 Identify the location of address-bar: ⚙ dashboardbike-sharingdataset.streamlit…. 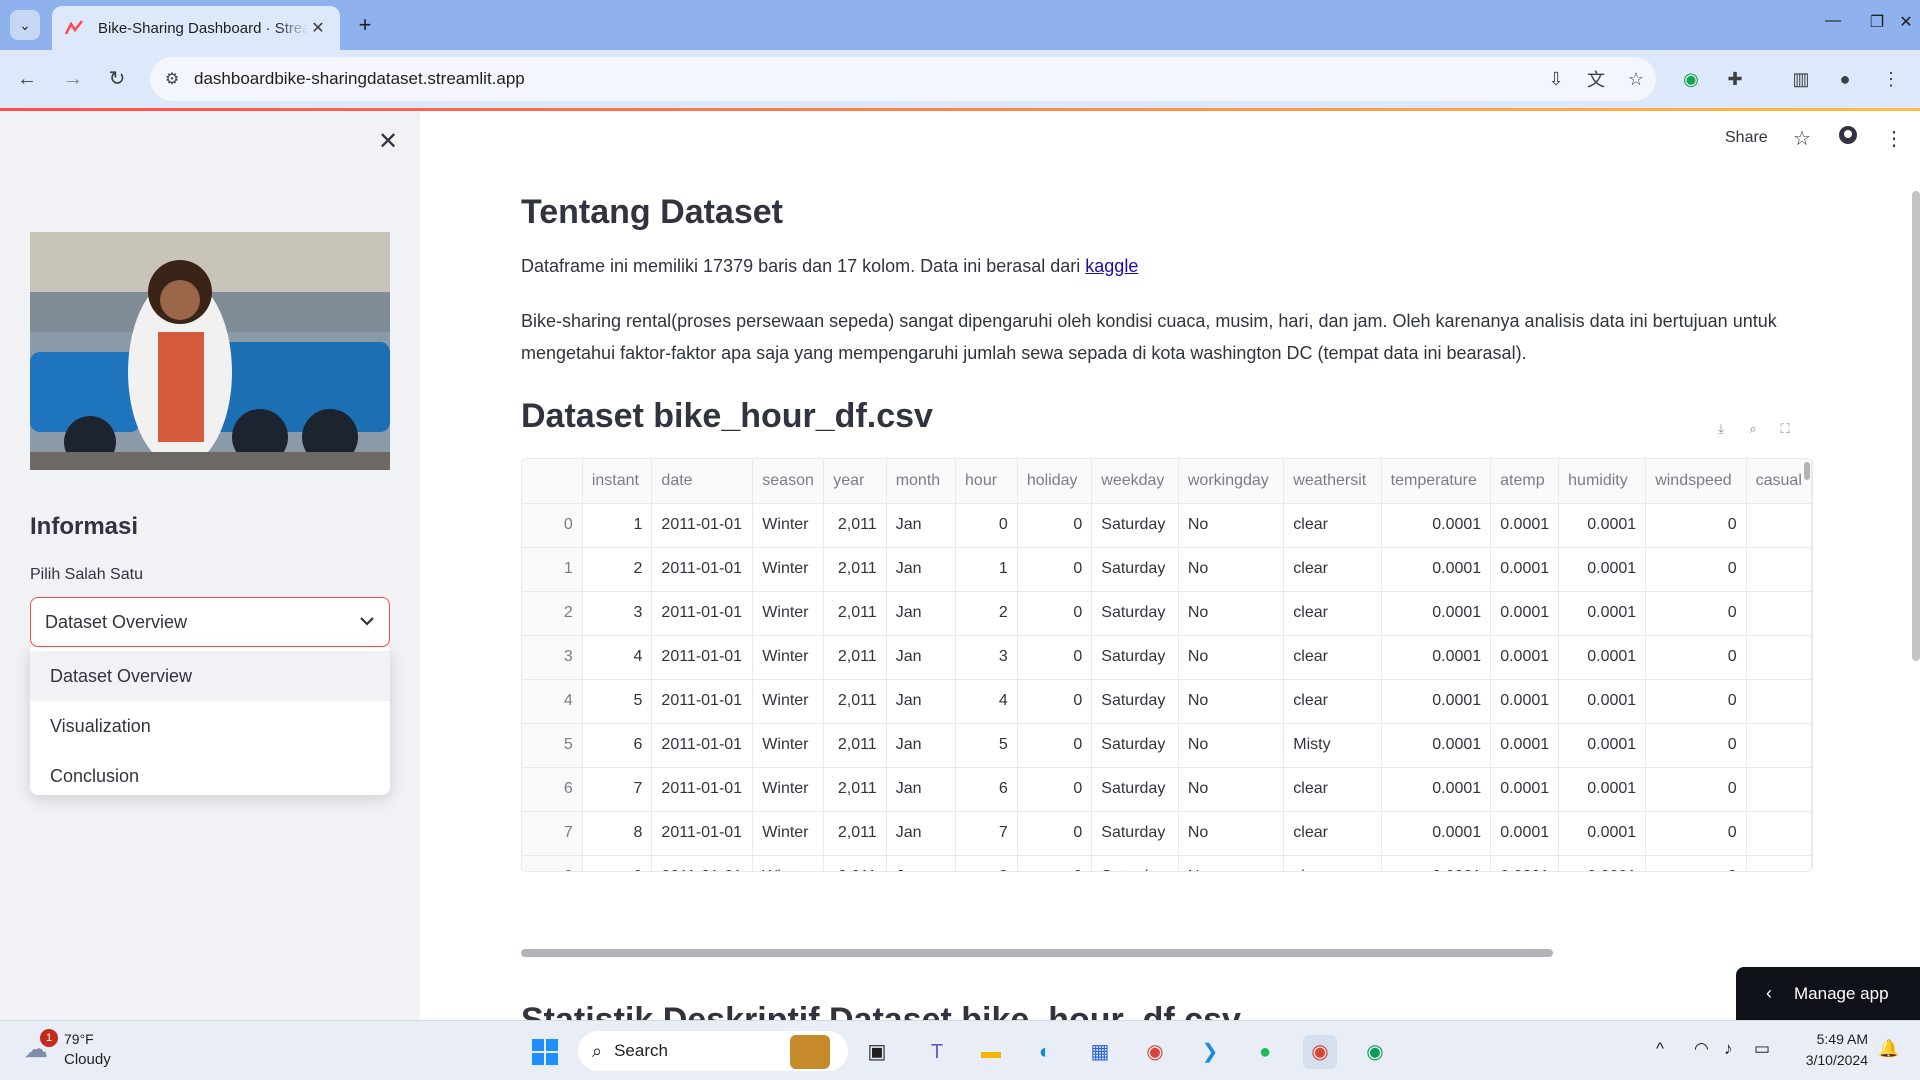
(903, 79).